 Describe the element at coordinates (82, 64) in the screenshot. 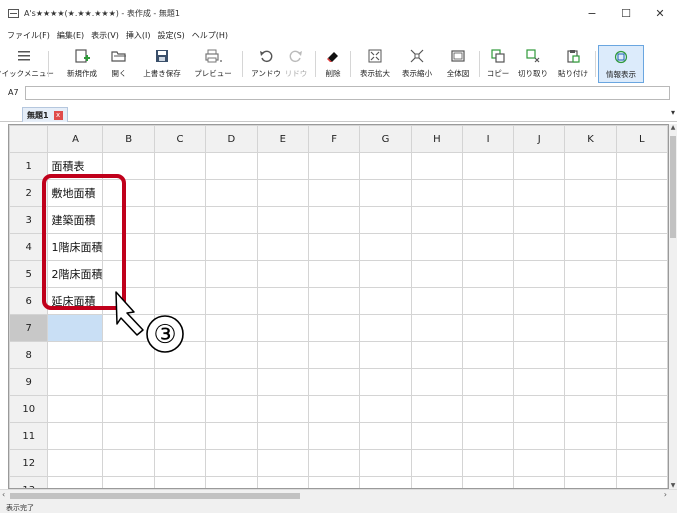

I see `new-button: 新規作成` at that location.